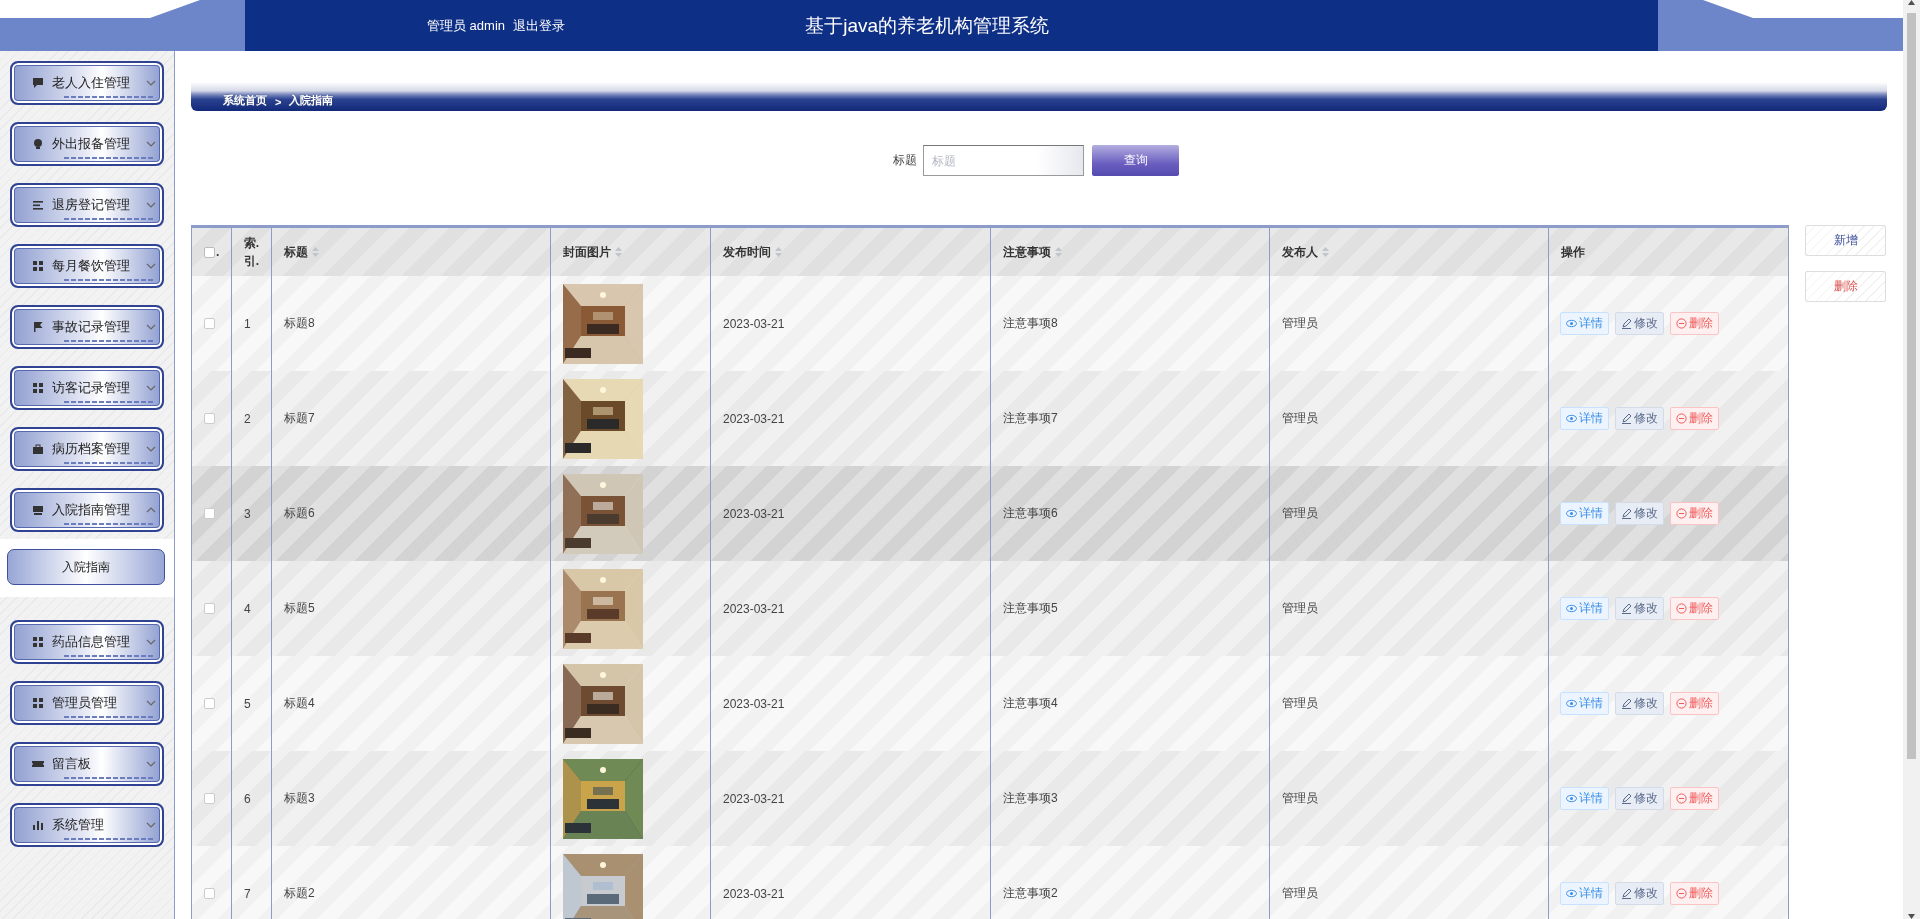 The image size is (1920, 919). Describe the element at coordinates (990, 513) in the screenshot. I see `table-row: 3 标题6 2023-03-21 注意事项6 管理员 详情 修改 删除` at that location.